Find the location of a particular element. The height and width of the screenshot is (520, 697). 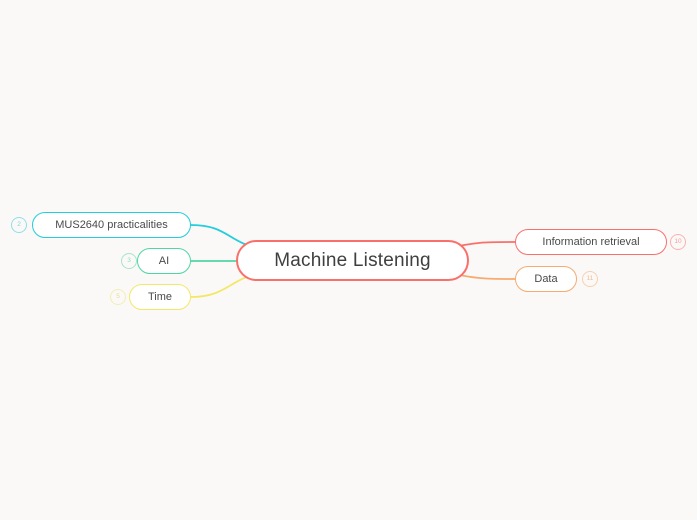

child-count-badge-data: 11 is located at coordinates (590, 279).